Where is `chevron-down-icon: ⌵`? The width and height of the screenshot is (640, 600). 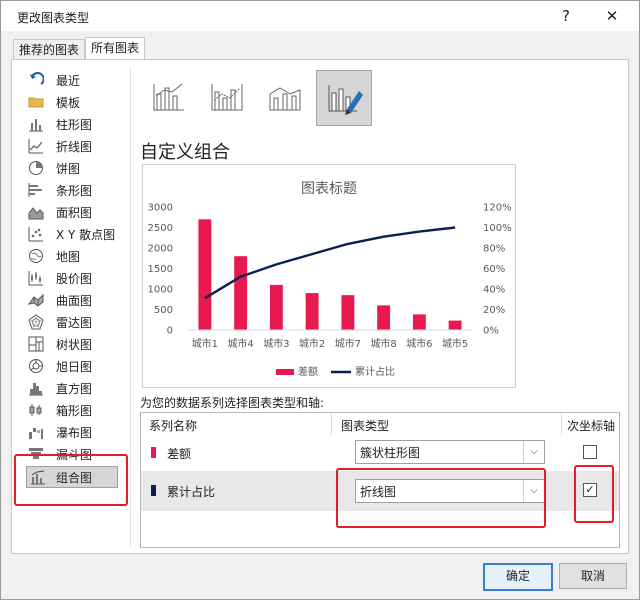 chevron-down-icon: ⌵ is located at coordinates (533, 452).